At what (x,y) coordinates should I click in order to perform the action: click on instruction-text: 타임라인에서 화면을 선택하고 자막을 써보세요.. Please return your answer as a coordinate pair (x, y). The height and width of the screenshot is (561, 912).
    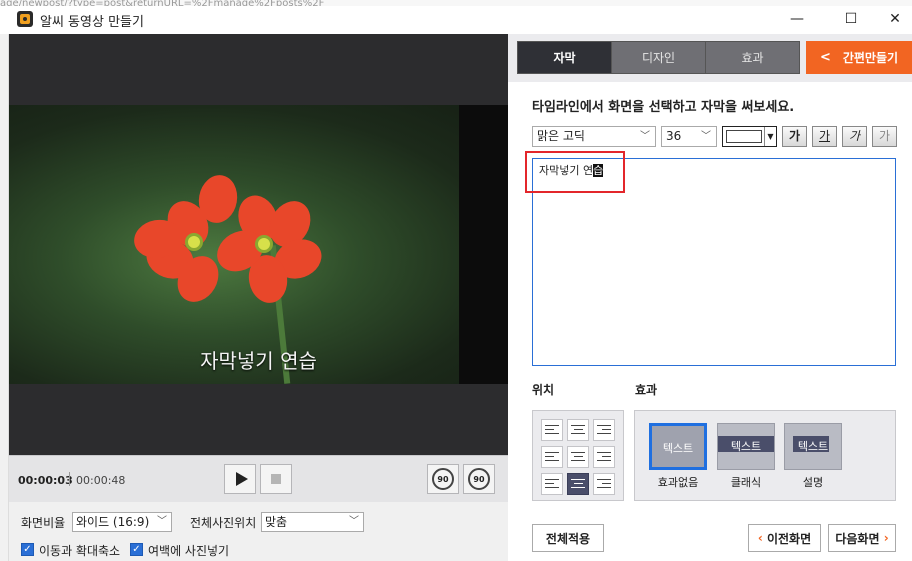
    Looking at the image, I should click on (663, 107).